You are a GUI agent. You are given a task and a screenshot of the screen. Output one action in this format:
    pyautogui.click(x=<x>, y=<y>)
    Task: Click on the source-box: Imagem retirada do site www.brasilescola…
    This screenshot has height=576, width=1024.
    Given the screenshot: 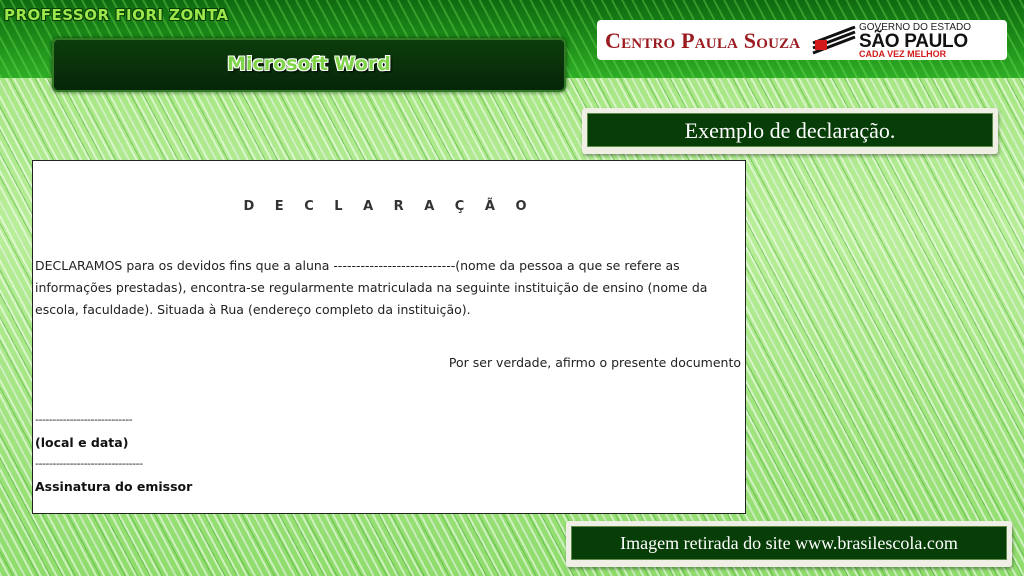 What is the action you would take?
    pyautogui.click(x=789, y=544)
    